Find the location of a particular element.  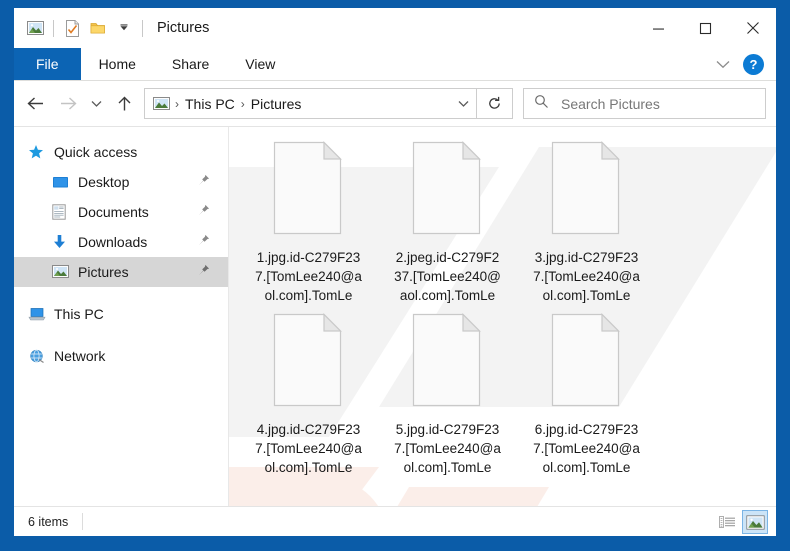

forward-button is located at coordinates (68, 104).